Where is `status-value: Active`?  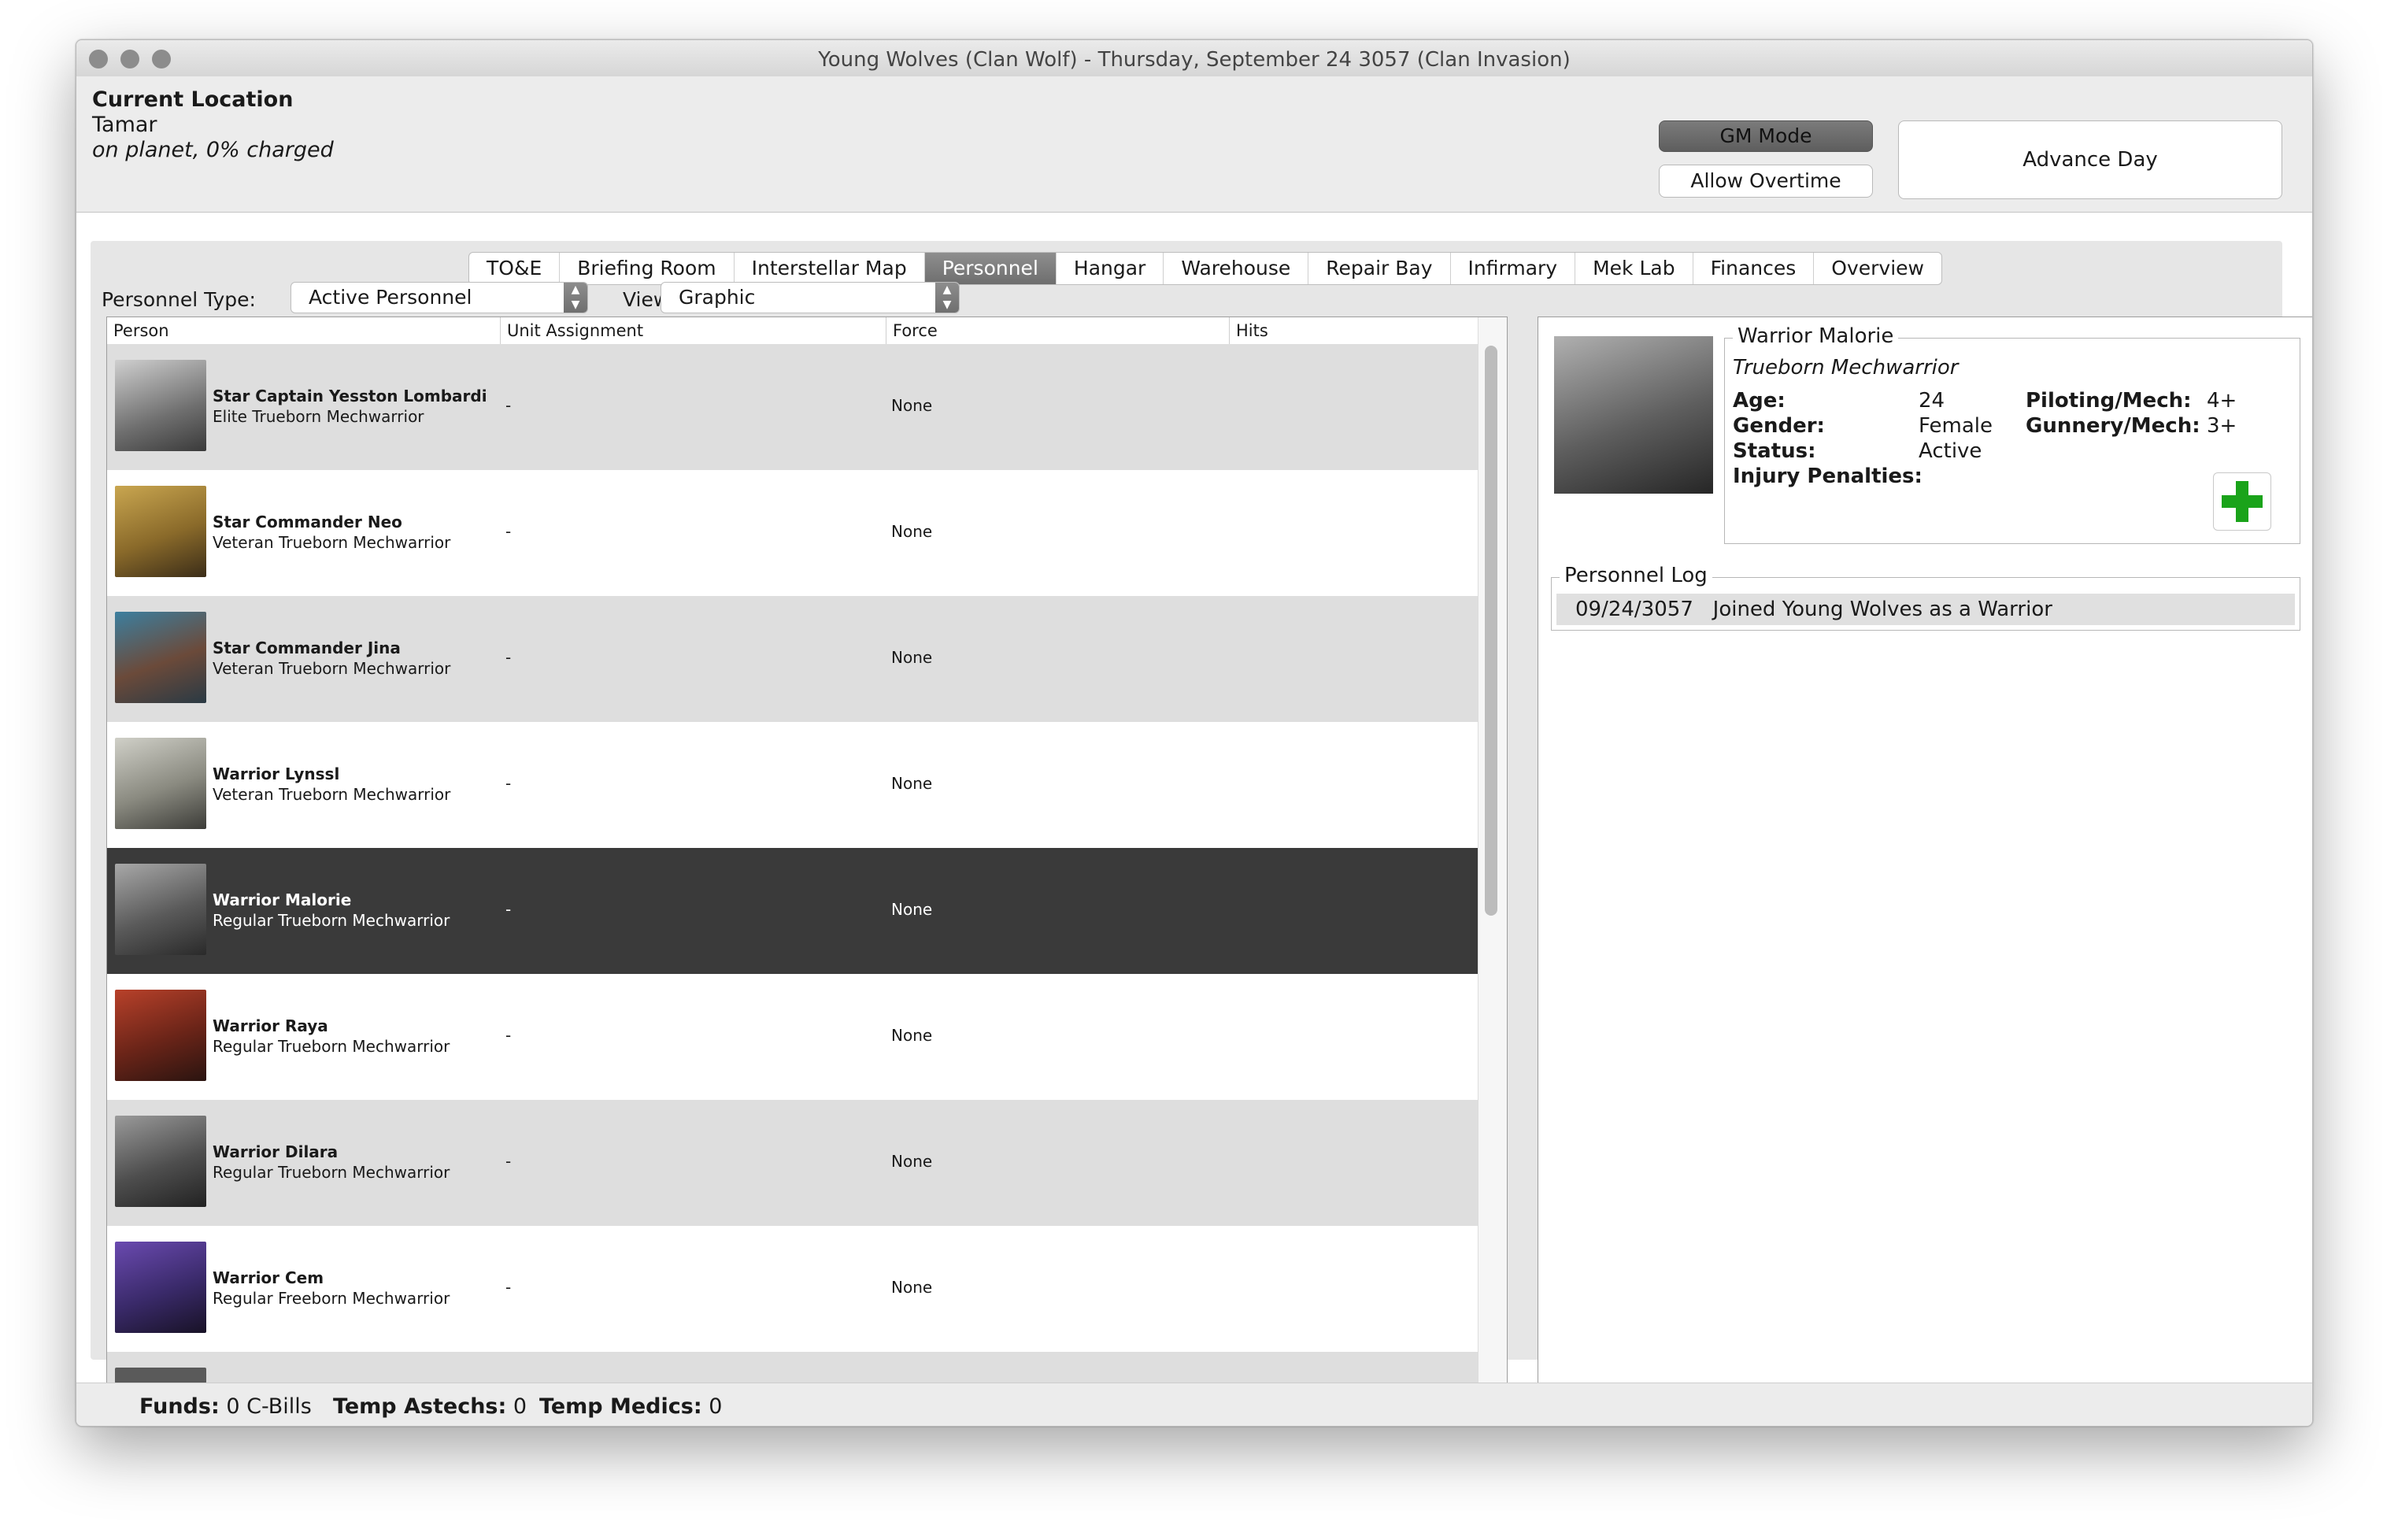
status-value: Active is located at coordinates (1950, 451).